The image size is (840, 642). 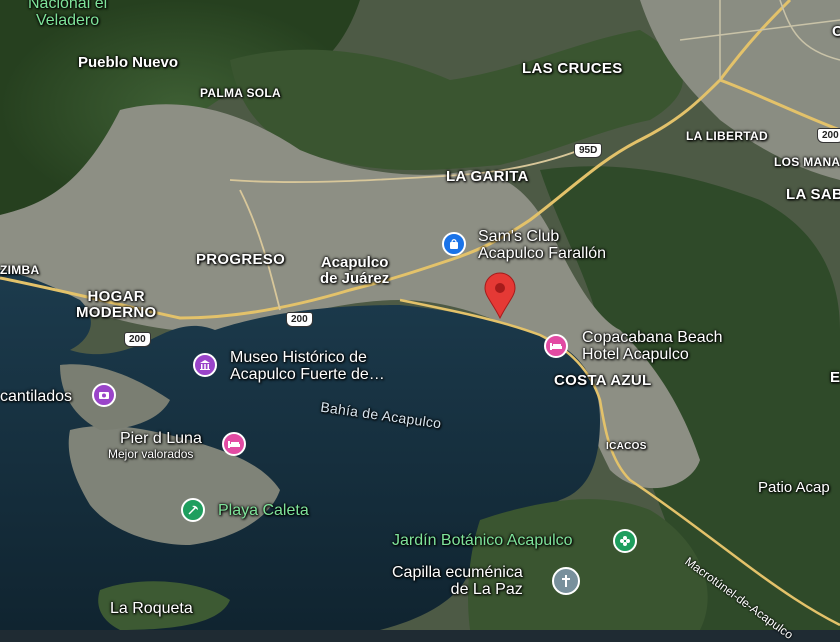 What do you see at coordinates (137, 339) in the screenshot?
I see `route-200-shield-west: 200` at bounding box center [137, 339].